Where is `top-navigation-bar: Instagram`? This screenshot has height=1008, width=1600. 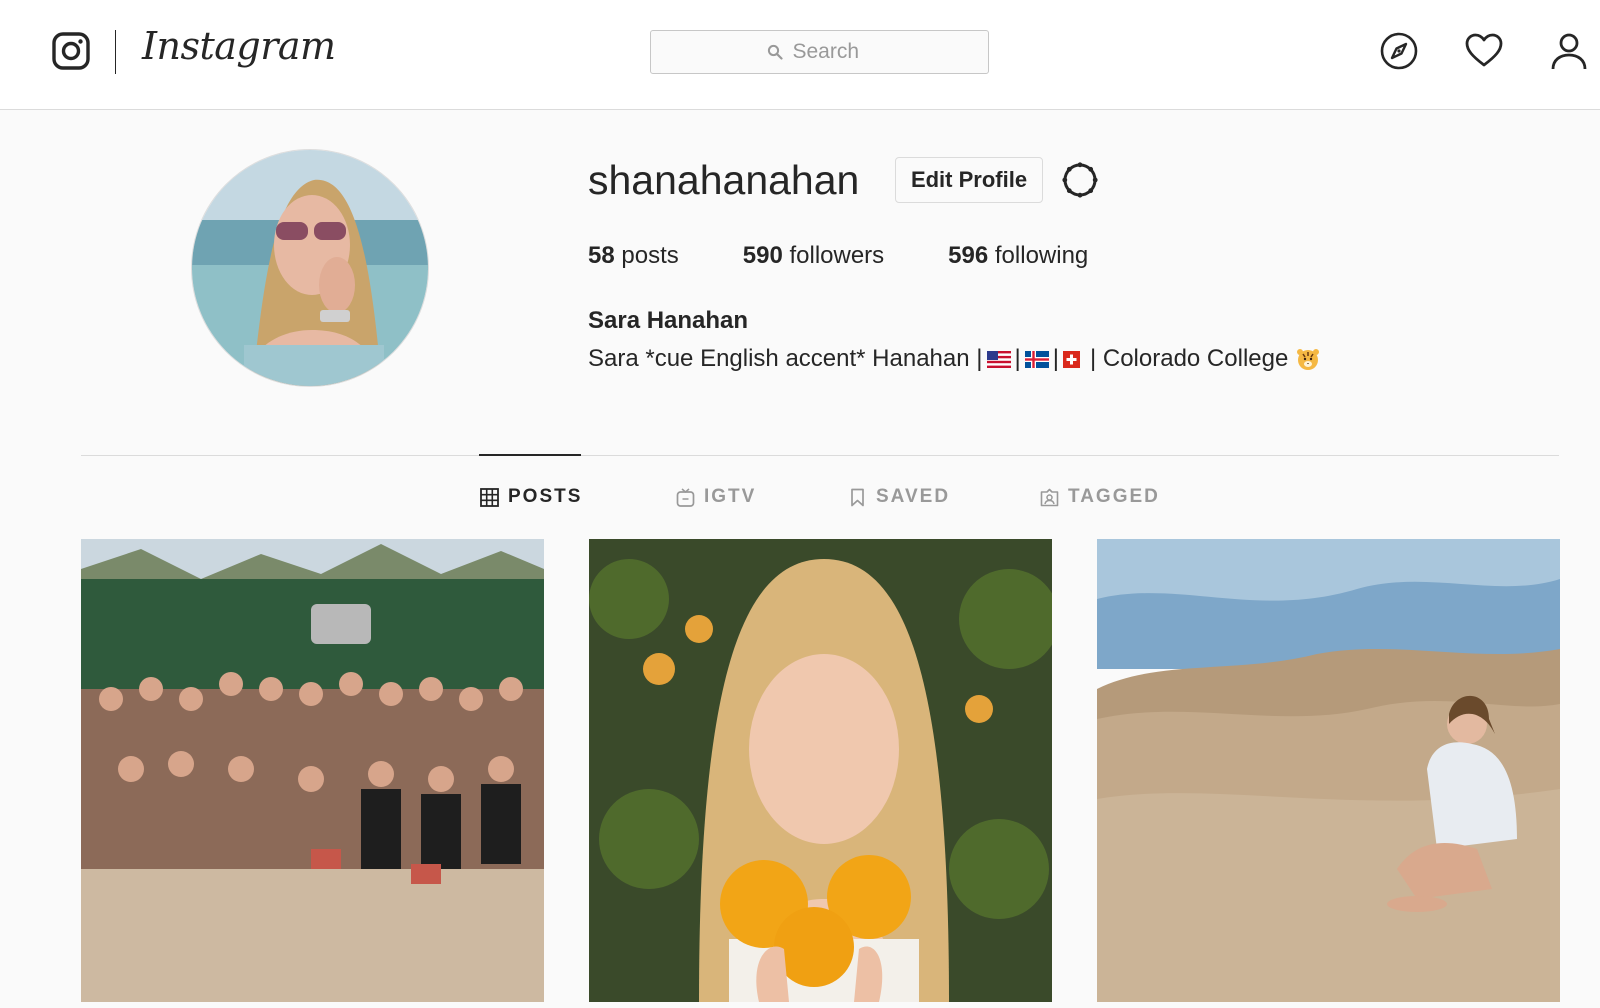
top-navigation-bar: Instagram is located at coordinates (800, 55).